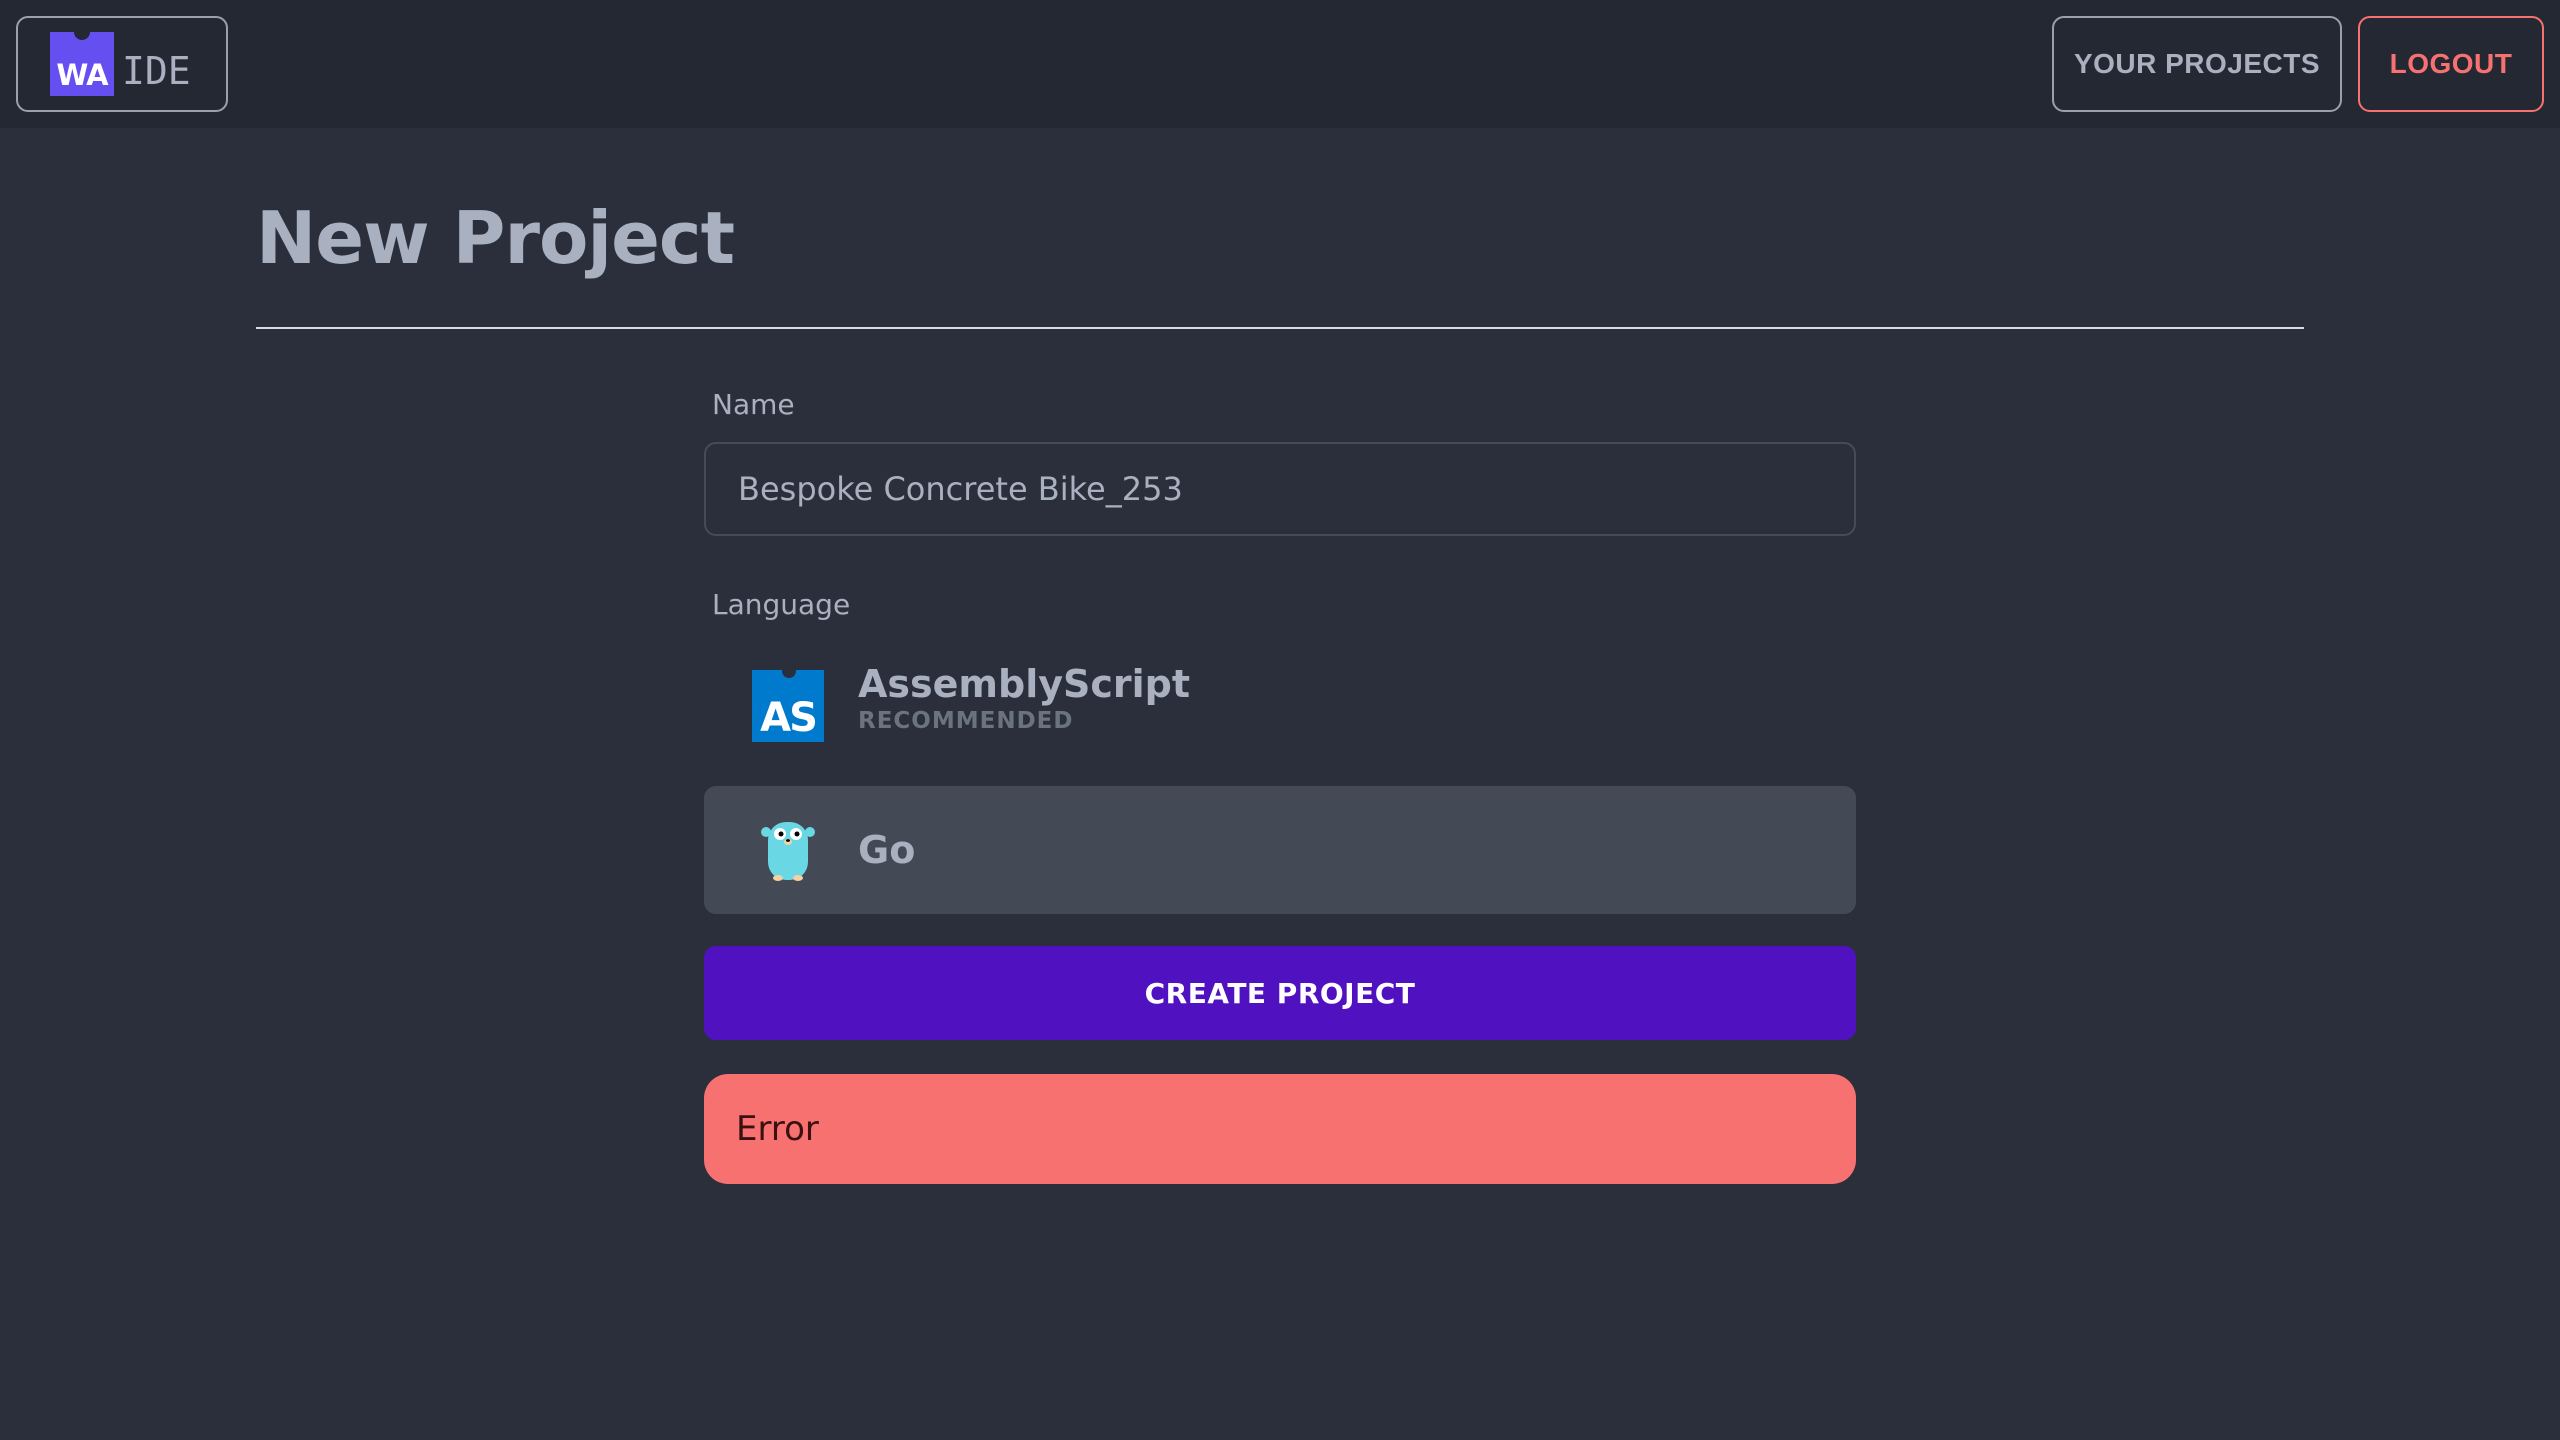 The height and width of the screenshot is (1440, 2560). I want to click on recommended-tag: RECOMMENDED, so click(966, 721).